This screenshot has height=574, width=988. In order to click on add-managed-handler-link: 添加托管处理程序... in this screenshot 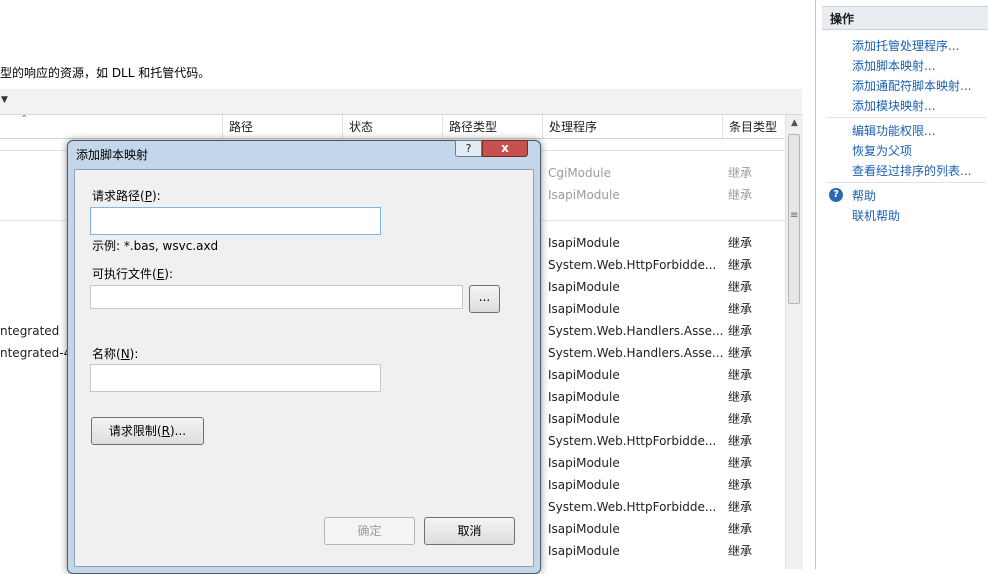, I will do `click(905, 45)`.